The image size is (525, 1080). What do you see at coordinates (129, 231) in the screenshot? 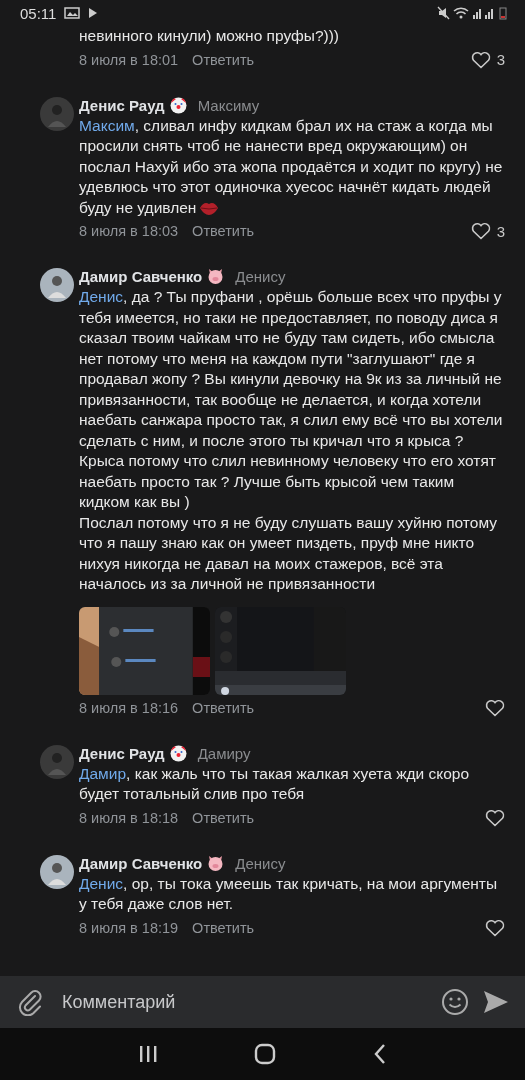
I see `comment-date: 8 июля в 18:03` at bounding box center [129, 231].